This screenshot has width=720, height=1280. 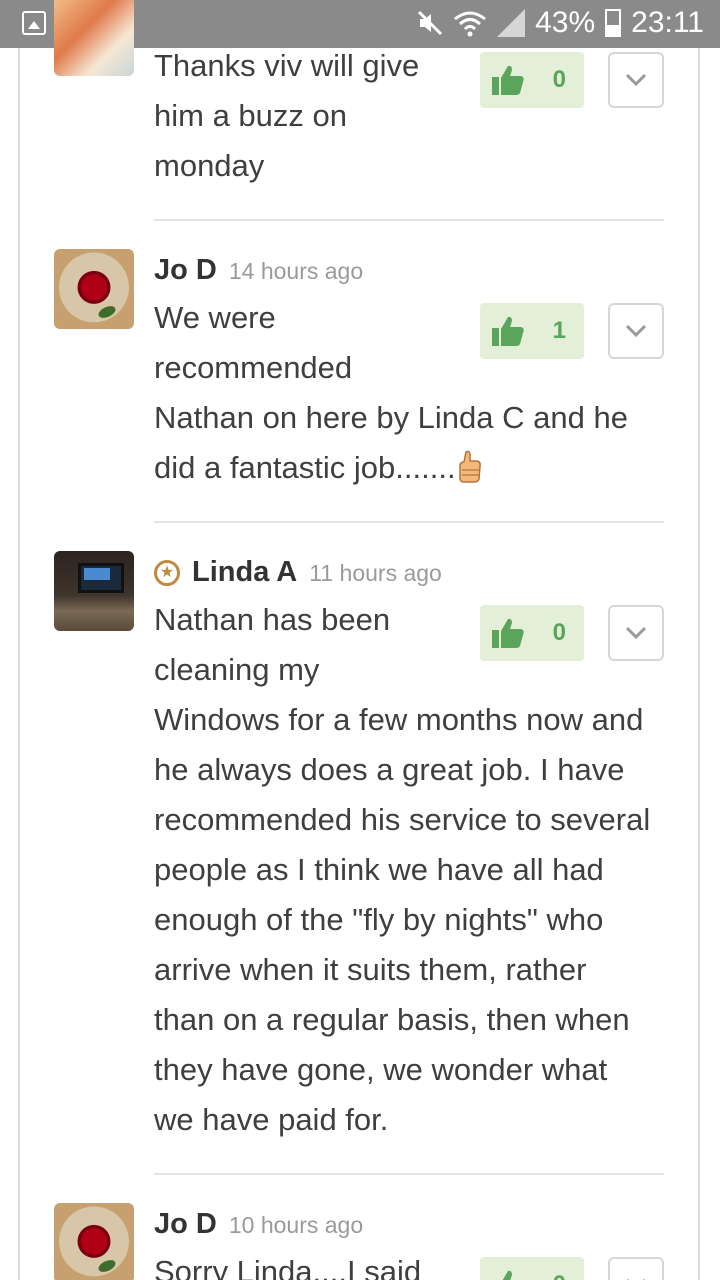 What do you see at coordinates (559, 1275) in the screenshot?
I see `like-count: 0` at bounding box center [559, 1275].